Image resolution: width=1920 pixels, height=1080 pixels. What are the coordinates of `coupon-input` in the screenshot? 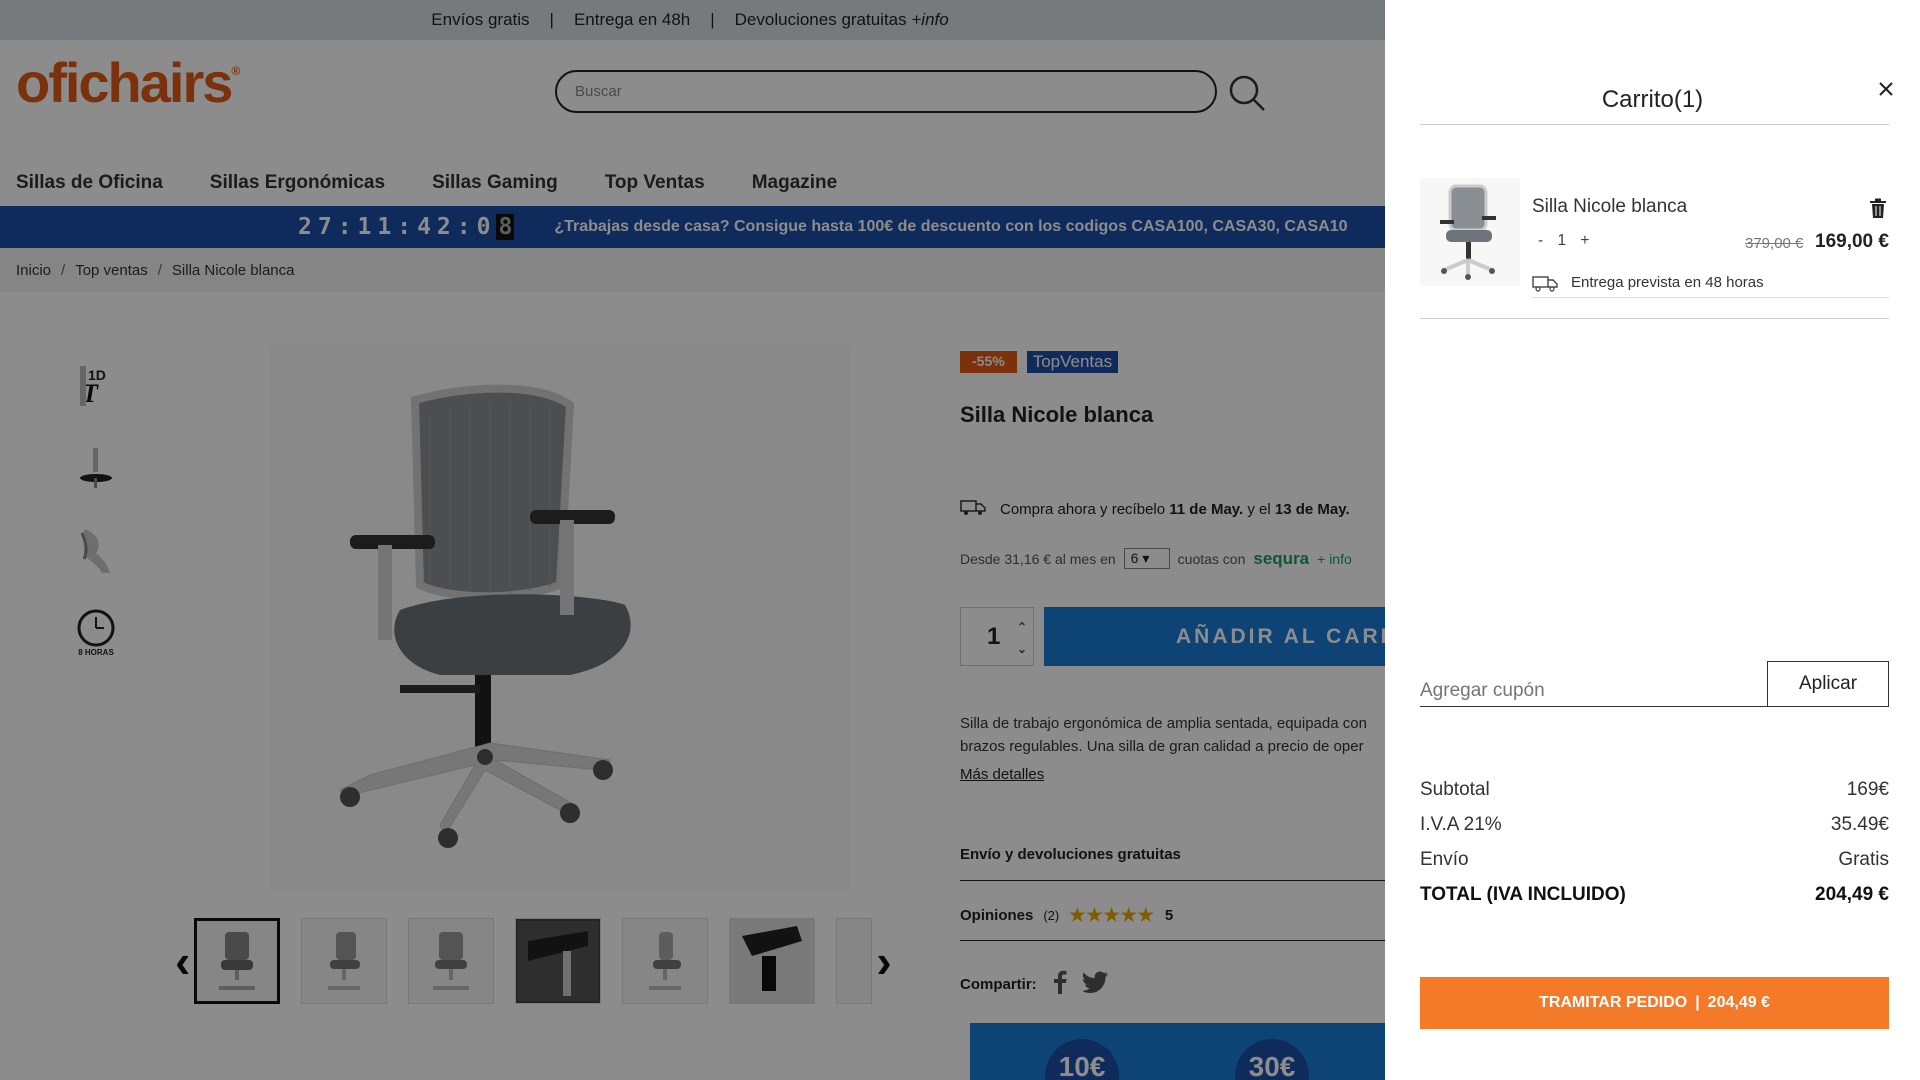 It's located at (1593, 684).